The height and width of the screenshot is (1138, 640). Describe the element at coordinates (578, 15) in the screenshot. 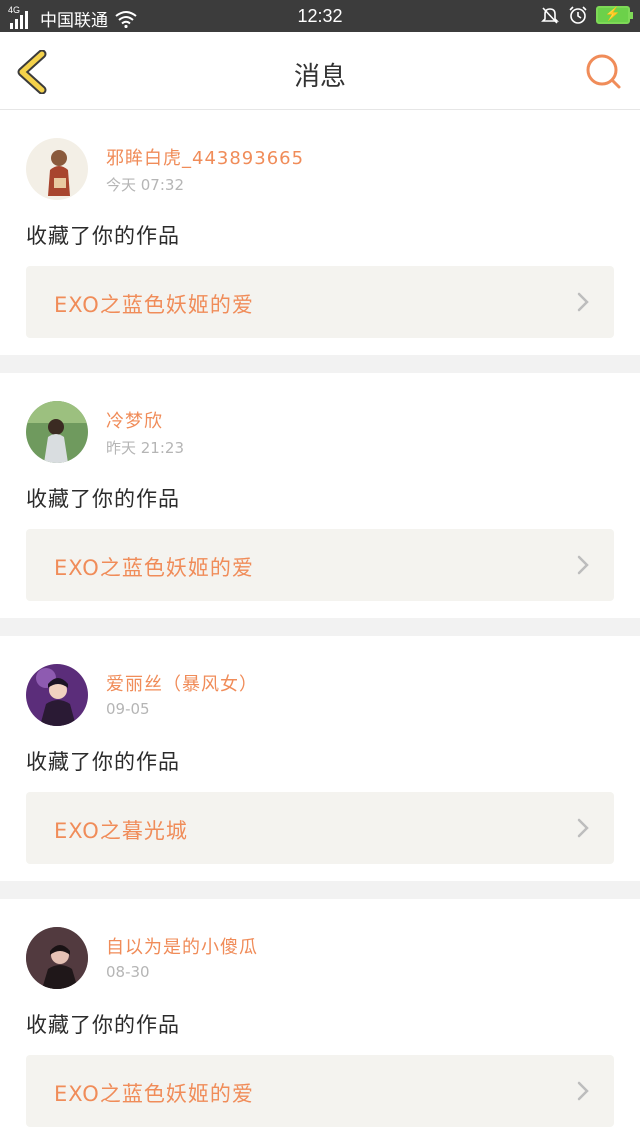

I see `alarm-icon` at that location.